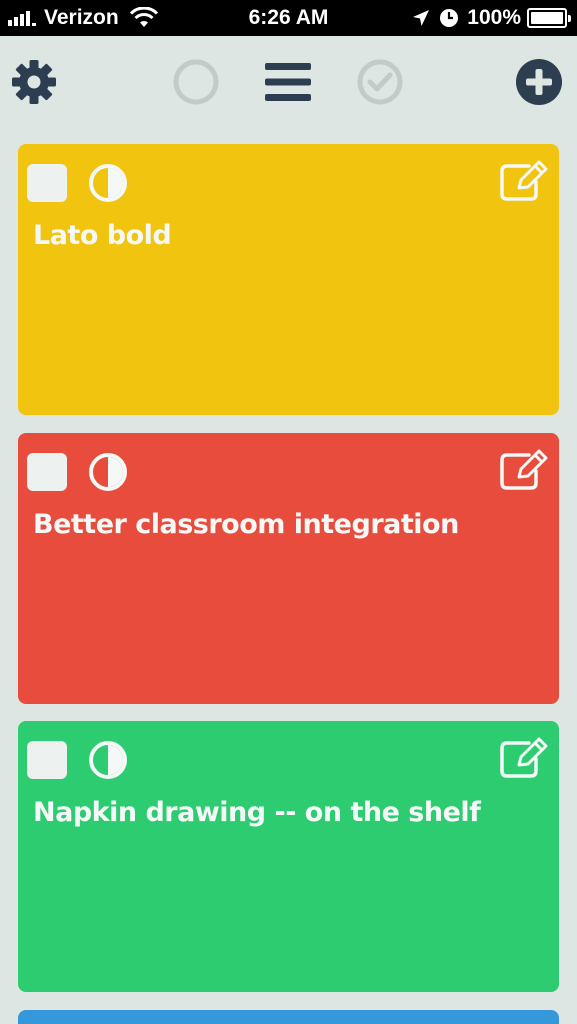  What do you see at coordinates (421, 18) in the screenshot?
I see `location-arrow-icon` at bounding box center [421, 18].